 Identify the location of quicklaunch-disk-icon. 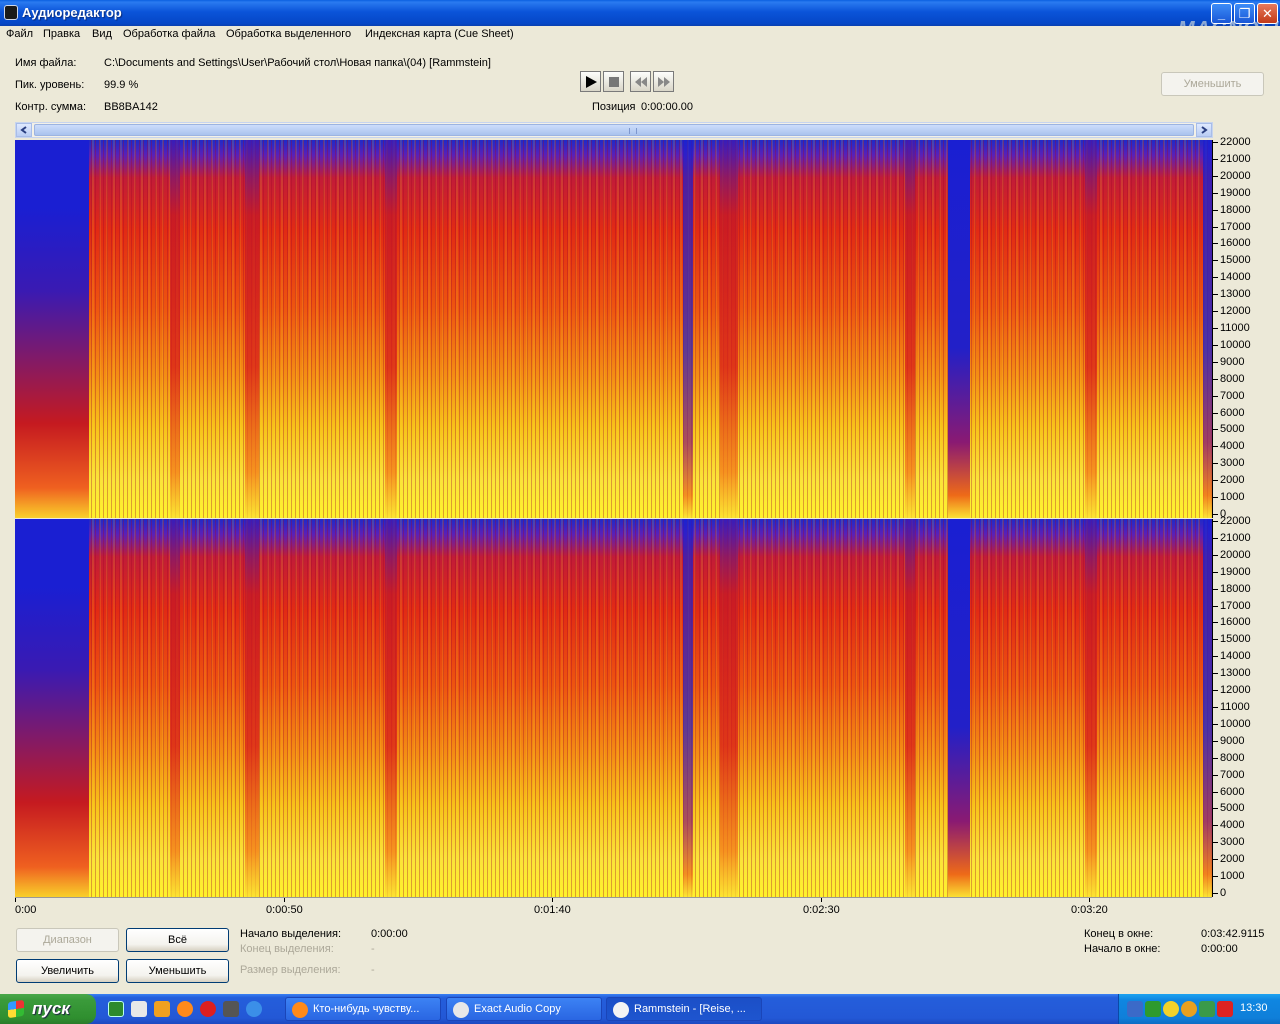
(231, 1009).